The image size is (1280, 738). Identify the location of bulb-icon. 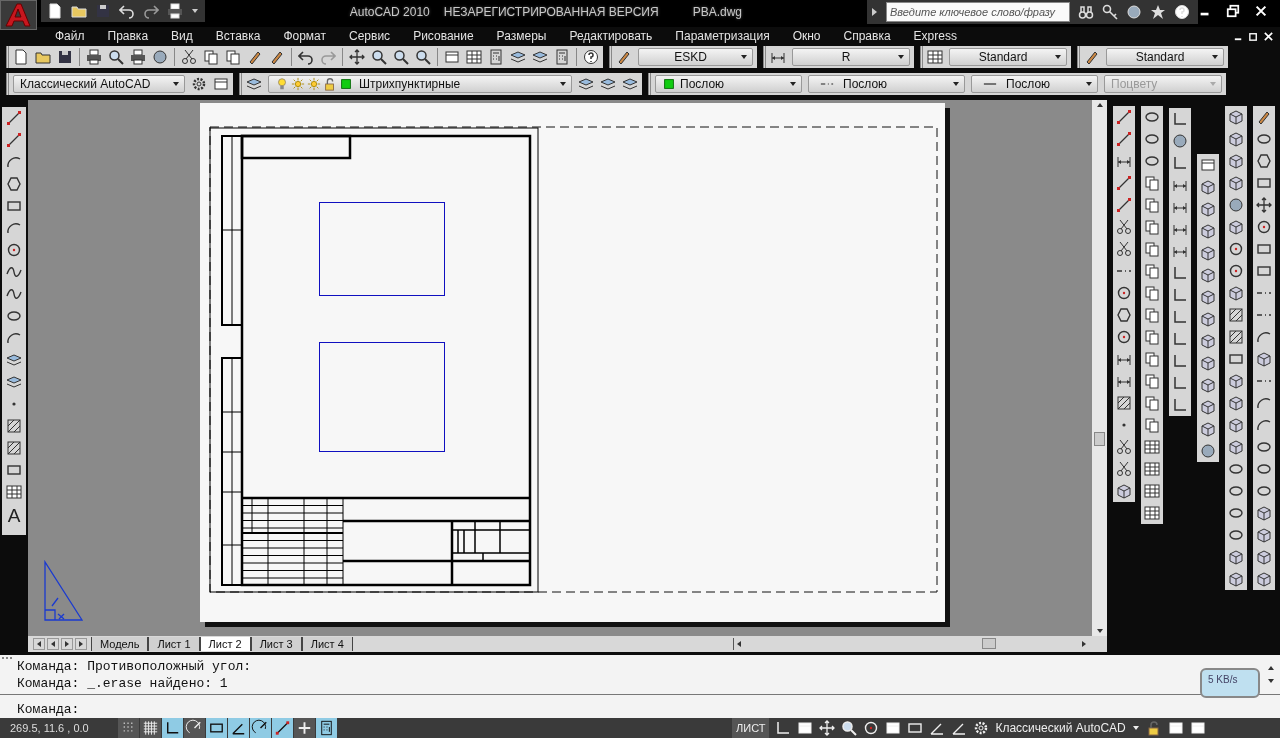
(282, 84).